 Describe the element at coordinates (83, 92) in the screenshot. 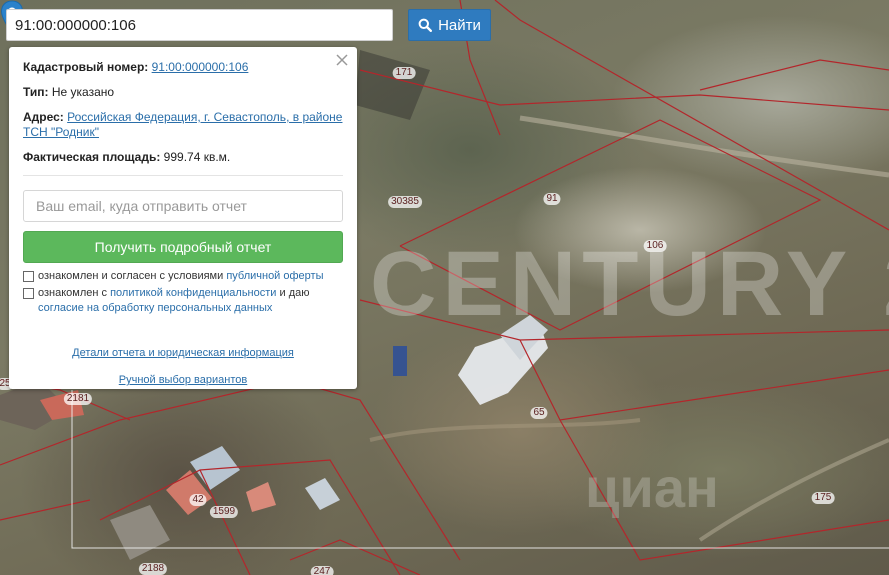

I see `type-value: Не указано` at that location.